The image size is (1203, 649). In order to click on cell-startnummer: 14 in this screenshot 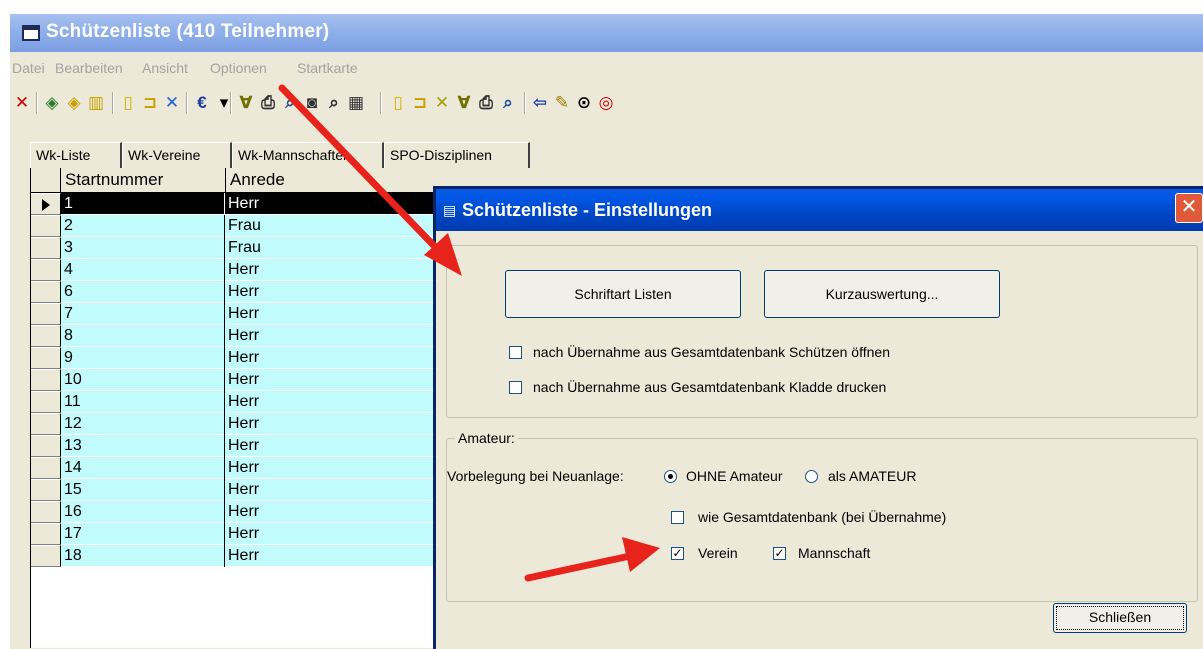, I will do `click(143, 468)`.